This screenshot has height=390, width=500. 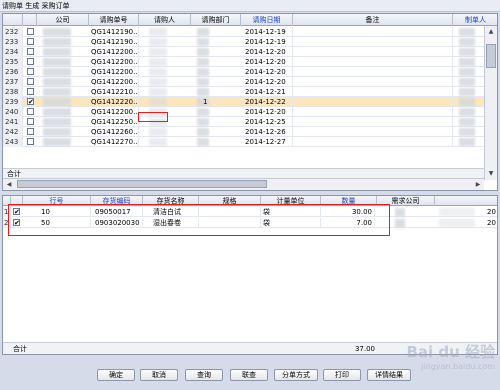 What do you see at coordinates (349, 201) in the screenshot?
I see `detail-header-quantity: 数量` at bounding box center [349, 201].